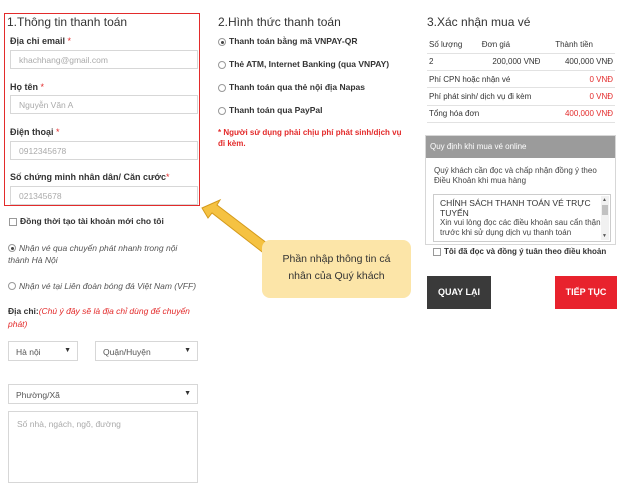 The image size is (623, 494). Describe the element at coordinates (293, 41) in the screenshot. I see `payment-vnpay-qr-label: Thanh toán bằng mã VNPAY-QR` at that location.